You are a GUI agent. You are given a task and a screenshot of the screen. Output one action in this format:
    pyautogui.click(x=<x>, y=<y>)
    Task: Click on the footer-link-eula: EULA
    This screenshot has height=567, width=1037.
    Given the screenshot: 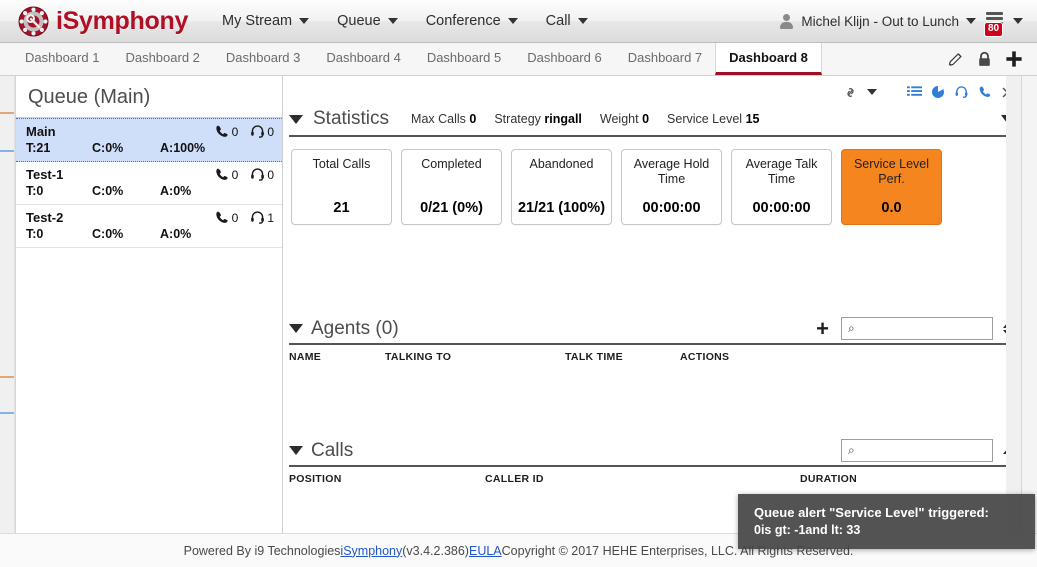 What is the action you would take?
    pyautogui.click(x=485, y=551)
    